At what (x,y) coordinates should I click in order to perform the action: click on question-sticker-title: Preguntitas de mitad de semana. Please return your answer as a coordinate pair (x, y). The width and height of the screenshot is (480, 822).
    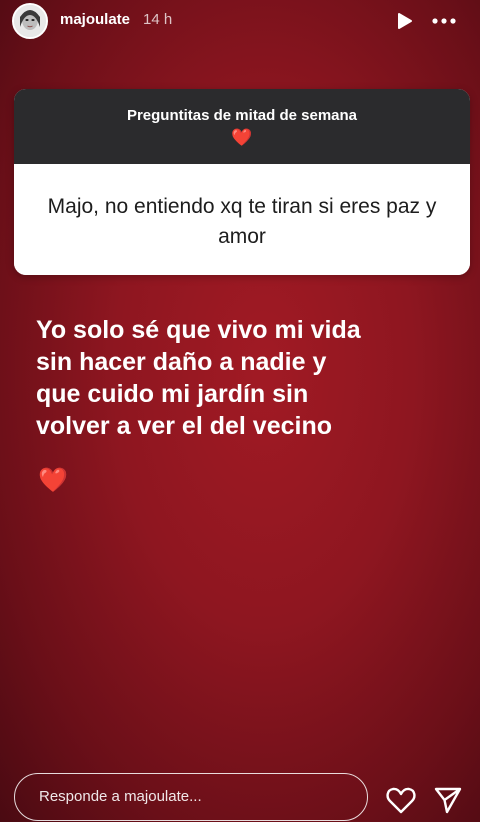
    Looking at the image, I should click on (242, 115).